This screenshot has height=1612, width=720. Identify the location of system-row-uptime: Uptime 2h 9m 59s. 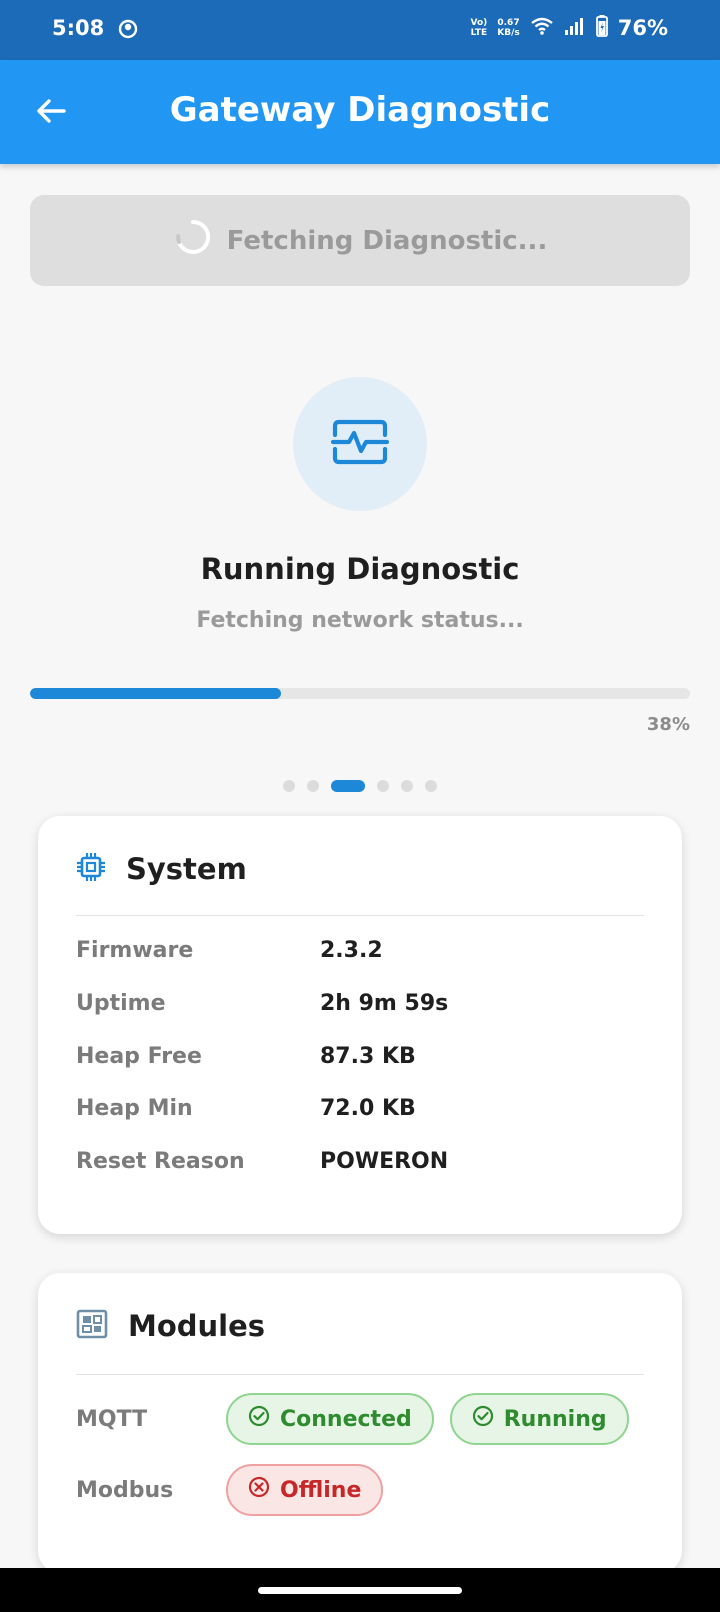
(262, 1003).